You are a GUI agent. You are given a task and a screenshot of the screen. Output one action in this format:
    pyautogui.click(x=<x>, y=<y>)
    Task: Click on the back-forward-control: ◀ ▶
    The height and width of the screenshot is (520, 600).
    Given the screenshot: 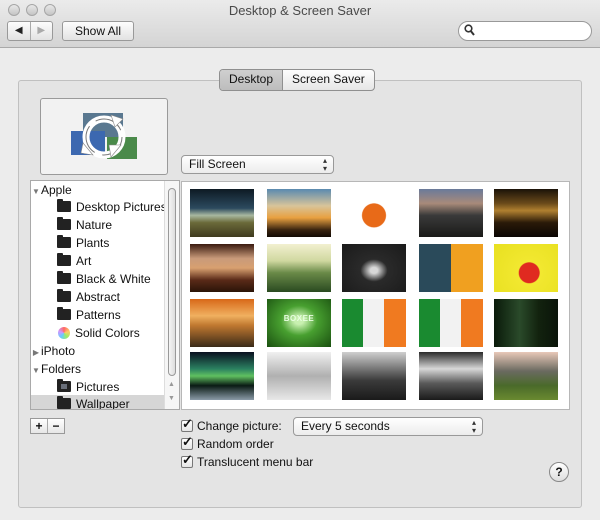 What is the action you would take?
    pyautogui.click(x=30, y=31)
    